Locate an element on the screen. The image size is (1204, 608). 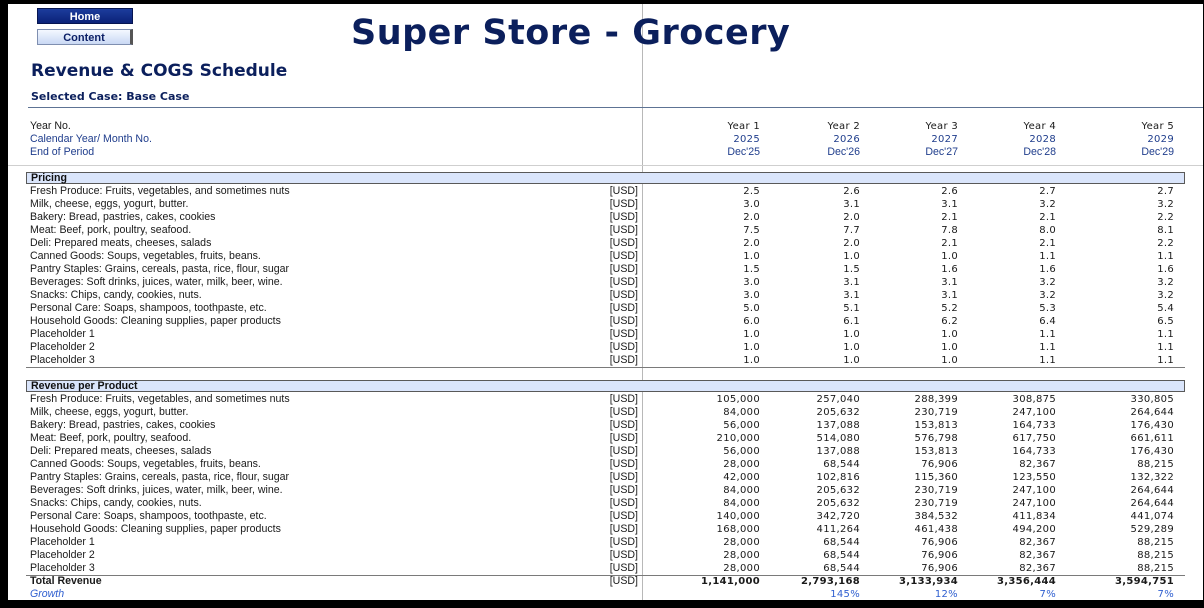
value-cell: 6.4 is located at coordinates (1047, 321).